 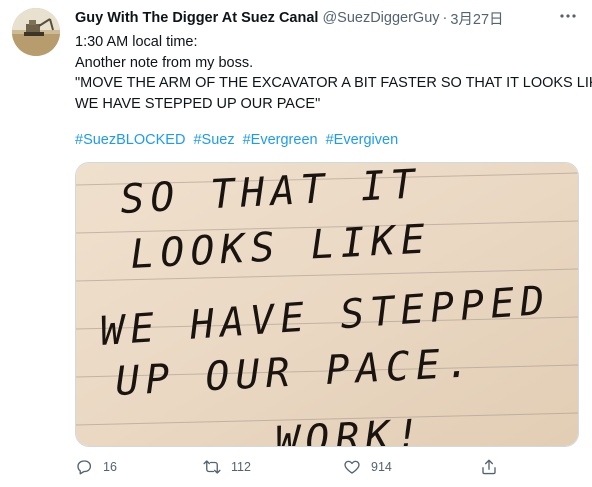 What do you see at coordinates (96, 467) in the screenshot?
I see `reply-button: 16` at bounding box center [96, 467].